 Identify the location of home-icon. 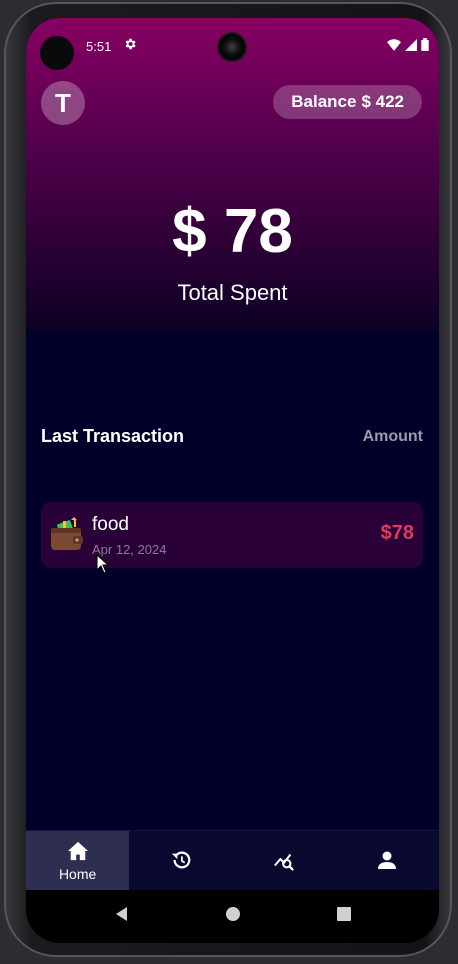
(78, 852).